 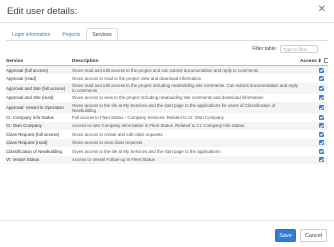 I want to click on tab-projects: Projects, so click(x=71, y=34).